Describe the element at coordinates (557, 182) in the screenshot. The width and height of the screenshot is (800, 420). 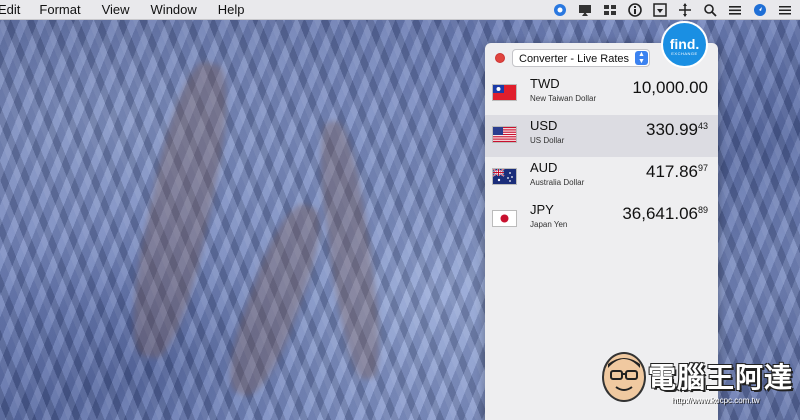
I see `currency-name: Australia Dollar` at that location.